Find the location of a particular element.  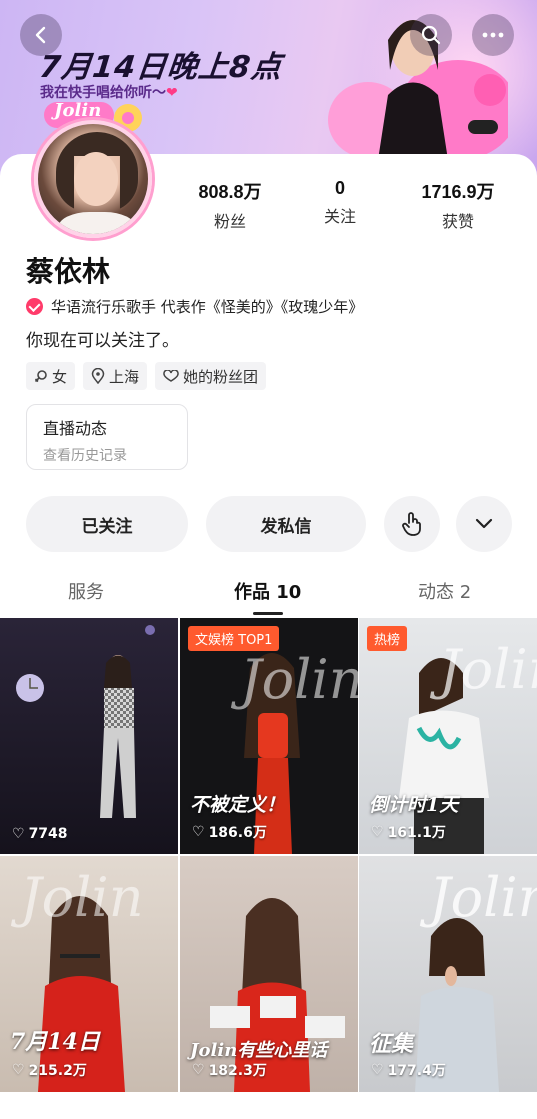

stat-following: 0 关注 is located at coordinates (340, 202).